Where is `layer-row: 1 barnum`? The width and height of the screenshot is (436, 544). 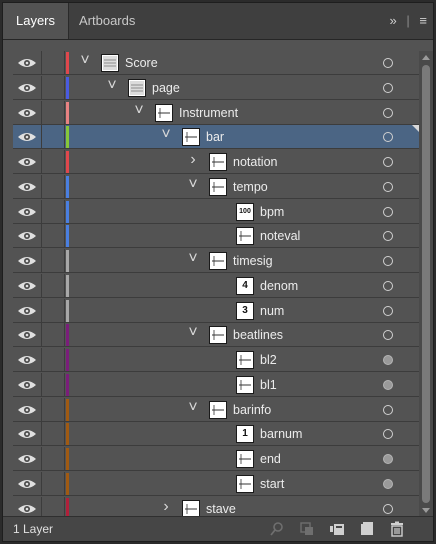
layer-row: 1 barnum is located at coordinates (216, 434).